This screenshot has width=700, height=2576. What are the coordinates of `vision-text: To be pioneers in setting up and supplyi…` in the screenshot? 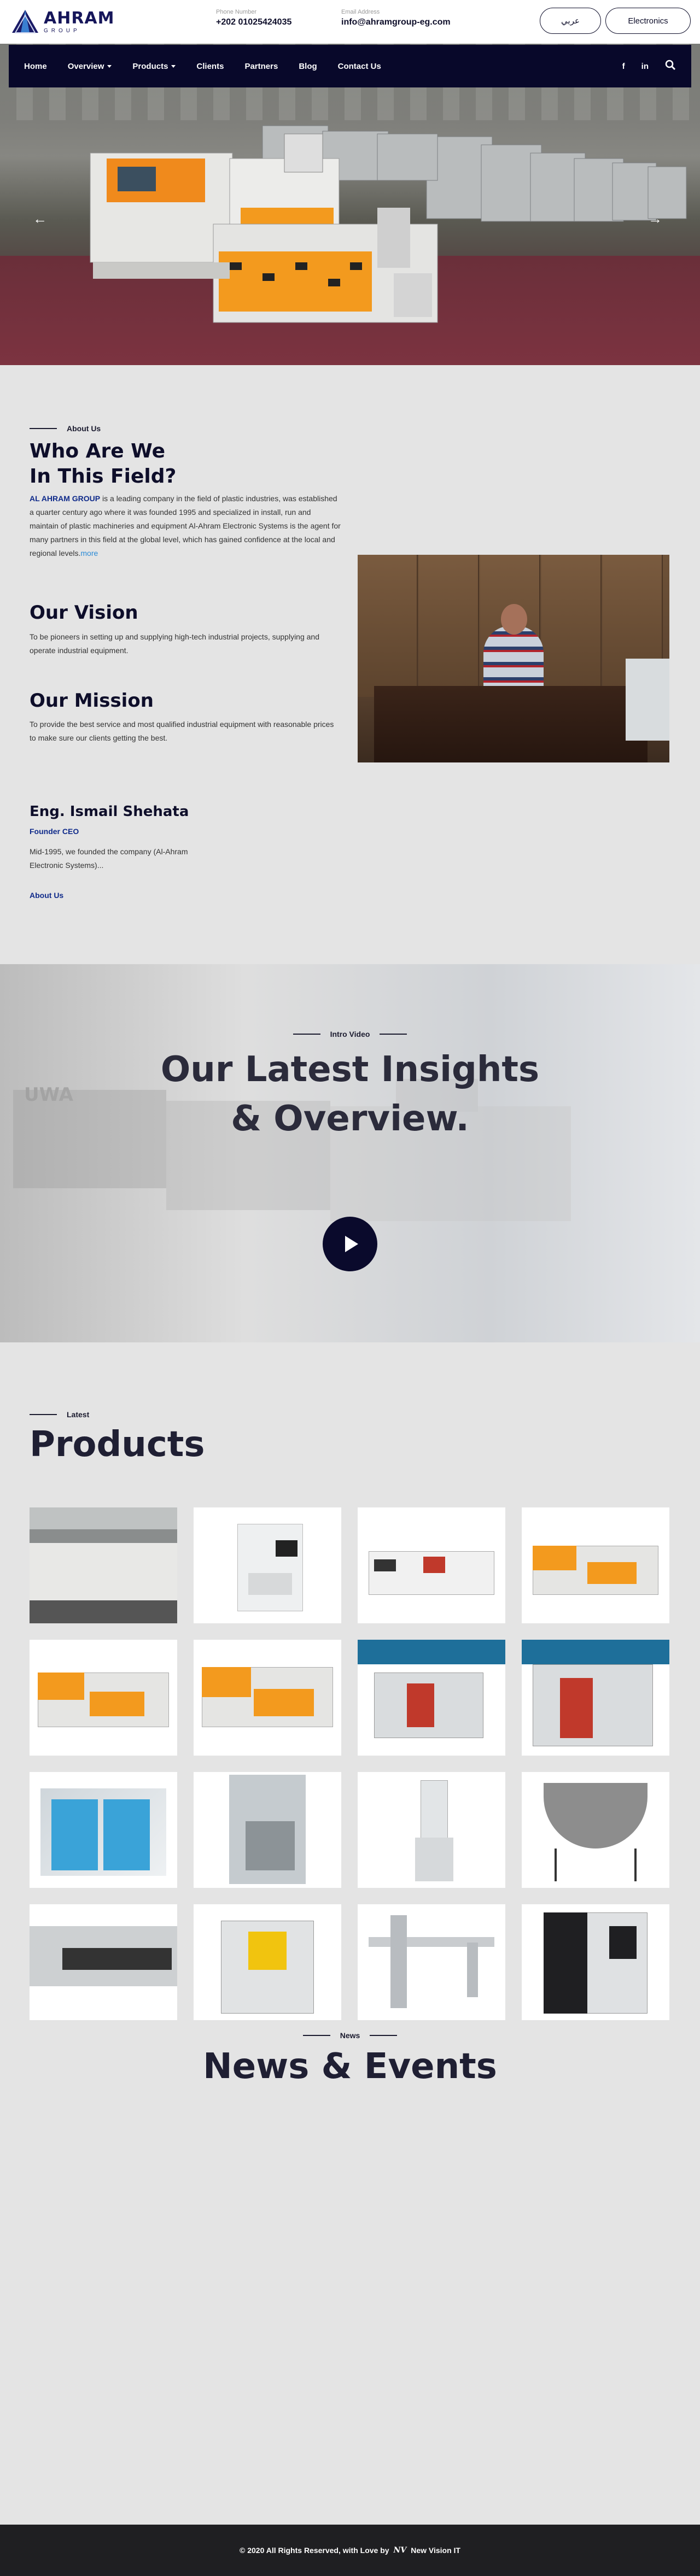 It's located at (175, 643).